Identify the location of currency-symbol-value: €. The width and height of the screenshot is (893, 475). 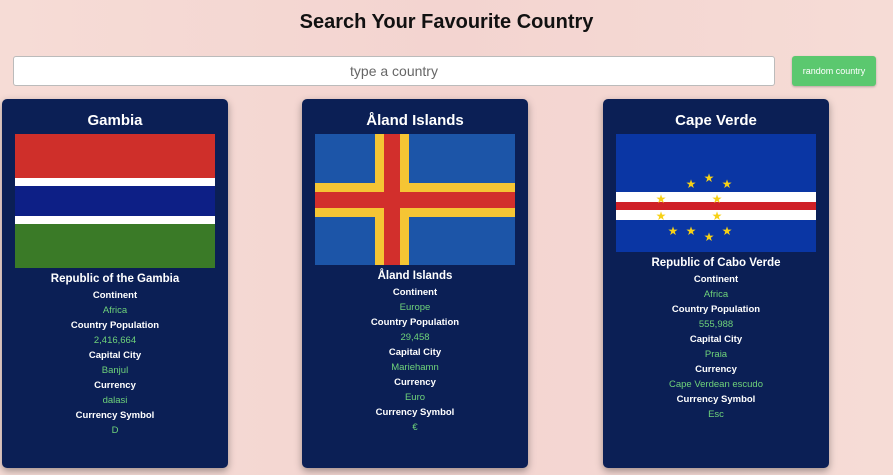
(415, 427).